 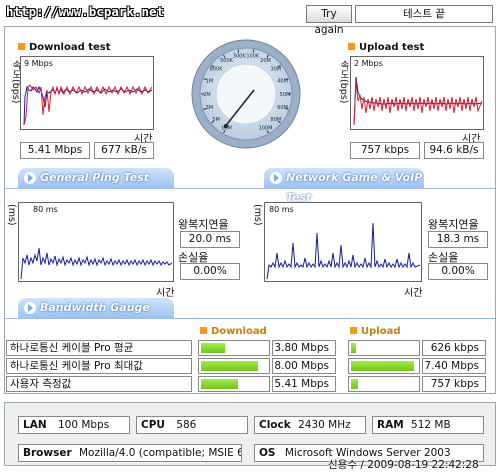 What do you see at coordinates (96, 242) in the screenshot?
I see `ping-graph: 80 ms` at bounding box center [96, 242].